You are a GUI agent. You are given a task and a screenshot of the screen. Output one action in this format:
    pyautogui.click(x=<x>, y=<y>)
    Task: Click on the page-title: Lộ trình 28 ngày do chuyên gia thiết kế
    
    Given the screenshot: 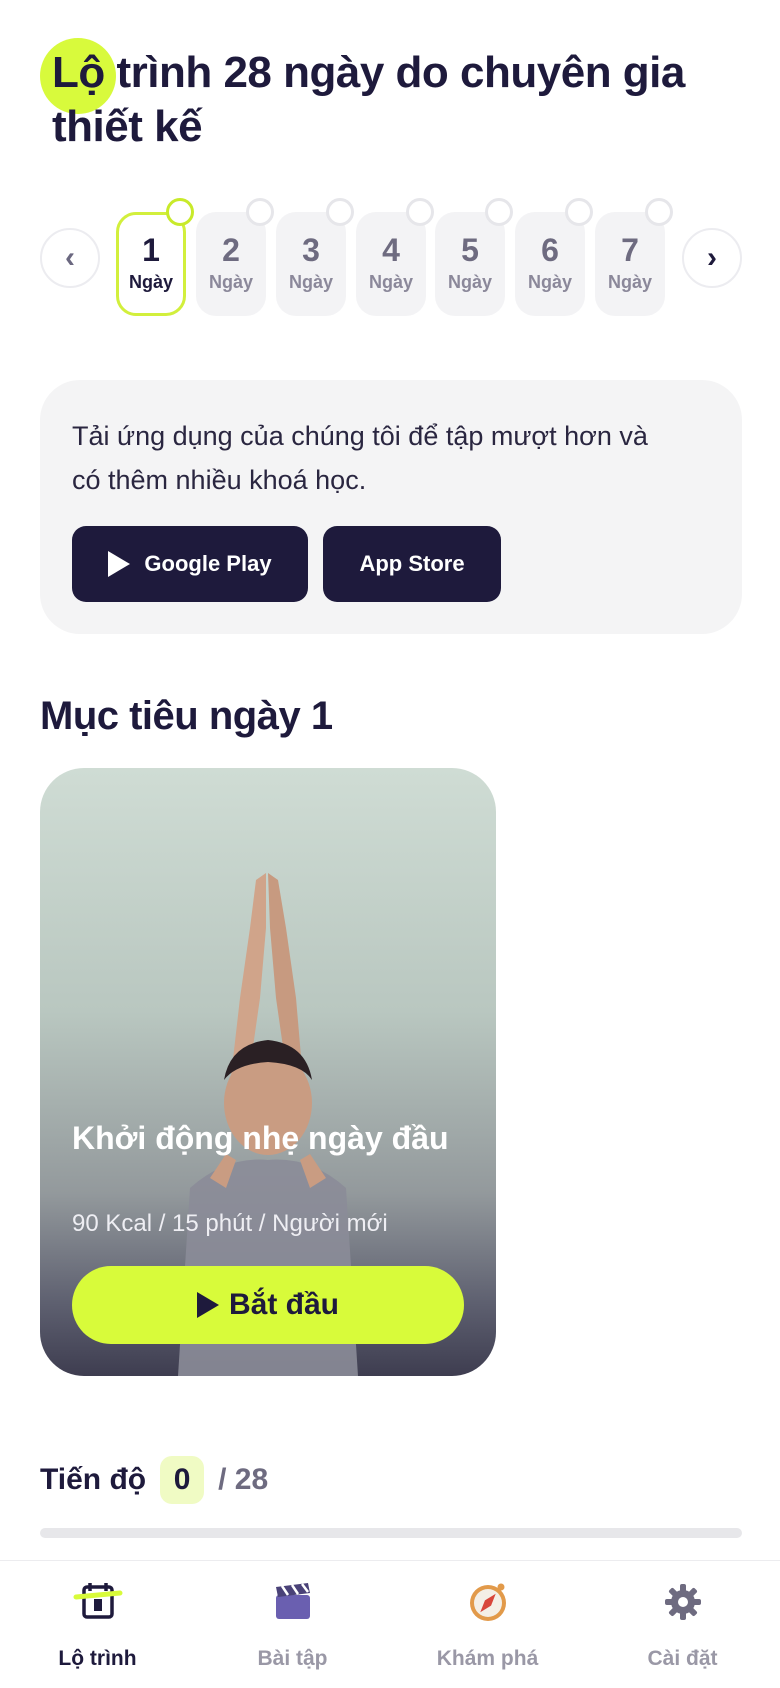 What is the action you would take?
    pyautogui.click(x=368, y=99)
    